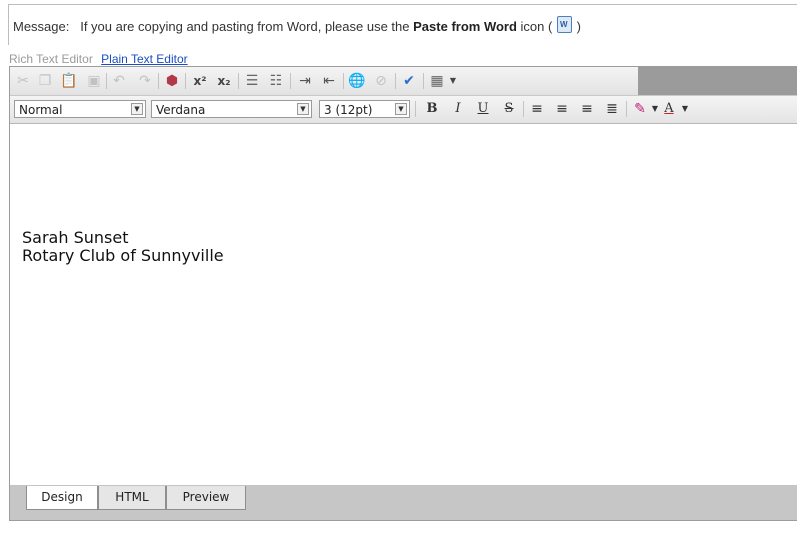  I want to click on align-left-icon: ≡, so click(537, 109).